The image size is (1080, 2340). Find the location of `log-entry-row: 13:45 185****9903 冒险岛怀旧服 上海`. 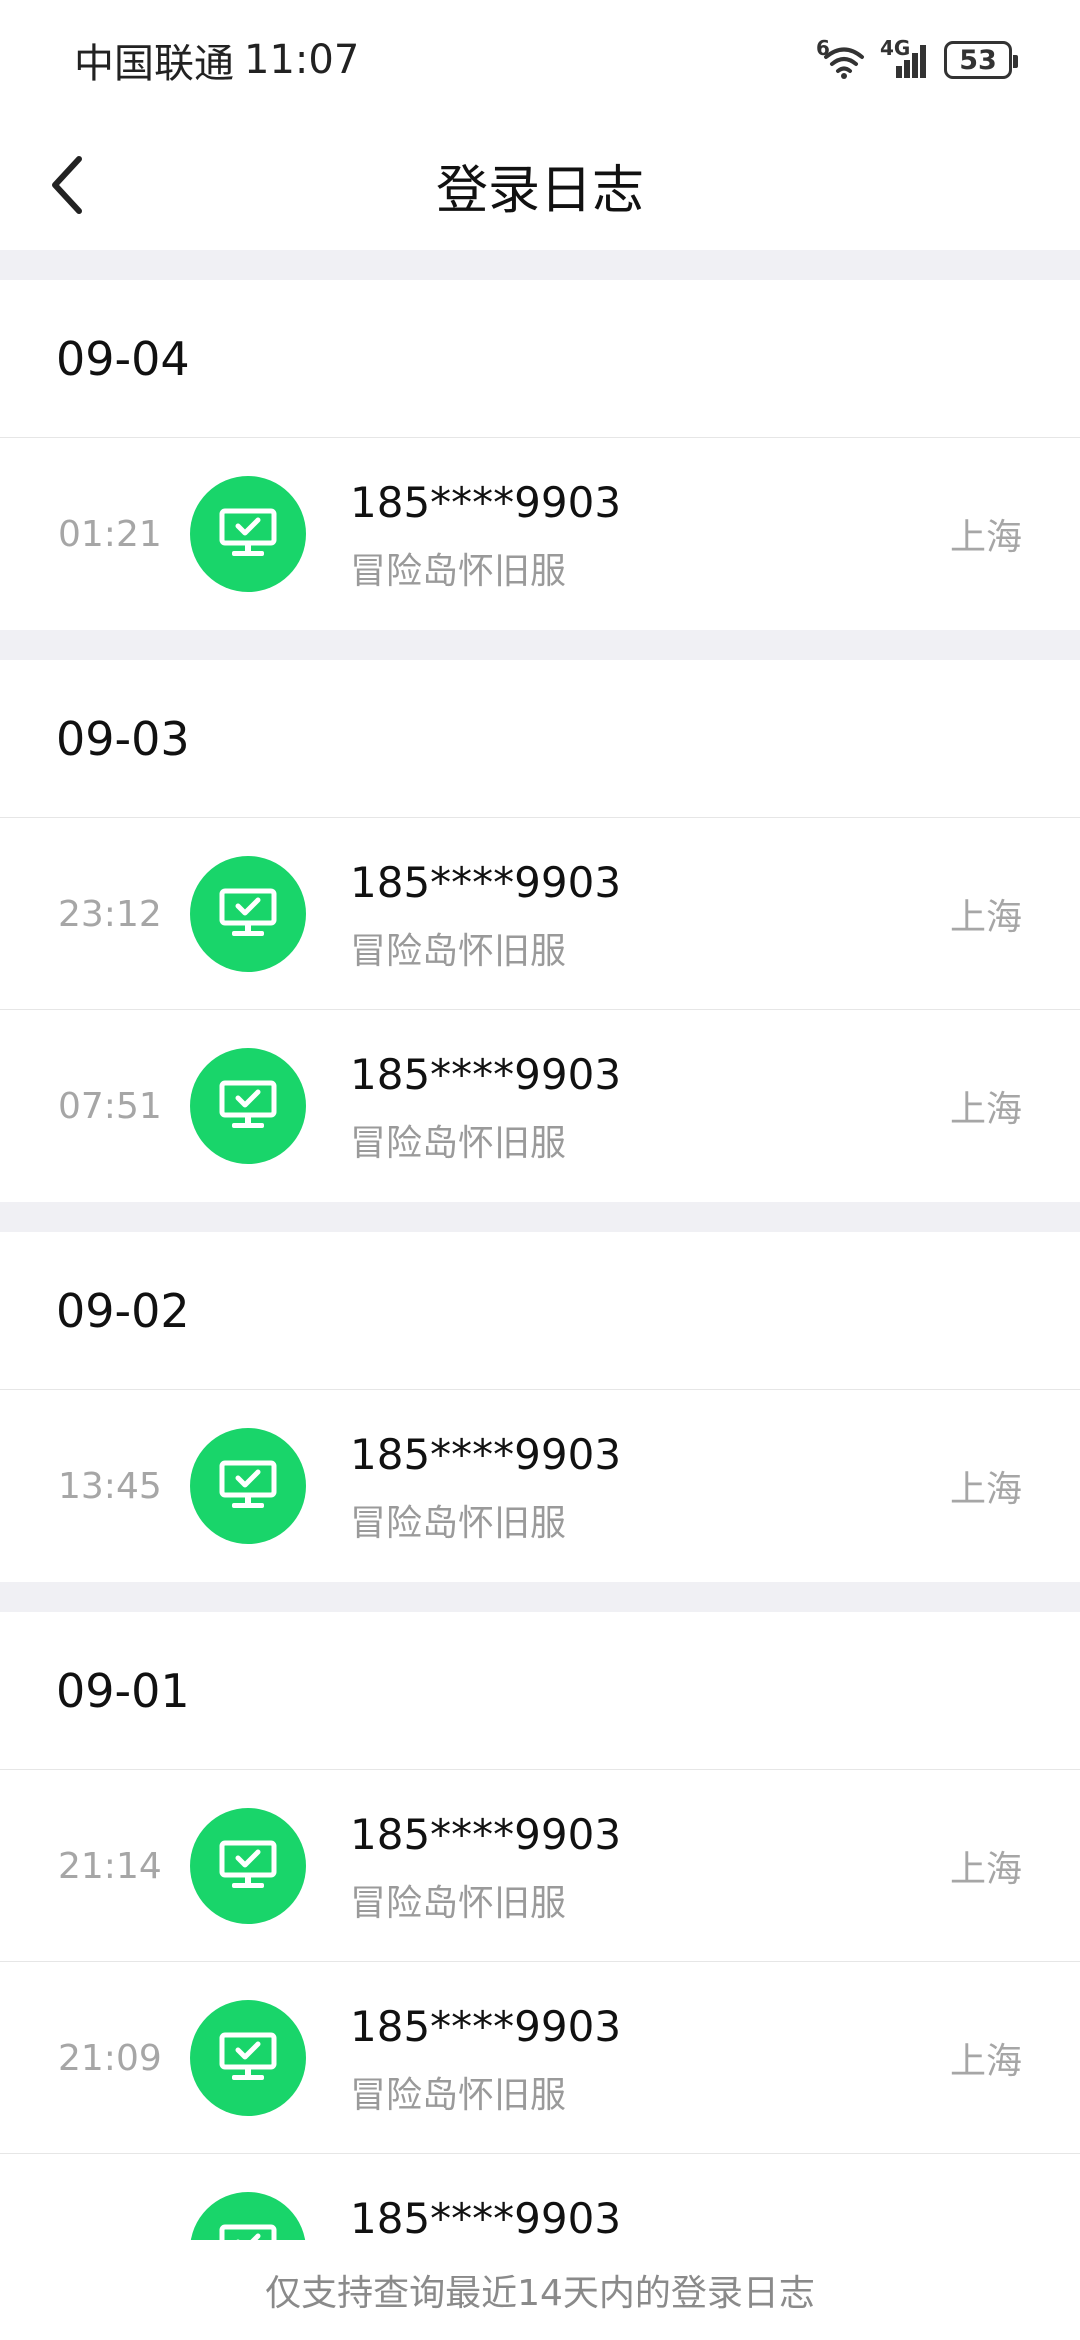

log-entry-row: 13:45 185****9903 冒险岛怀旧服 上海 is located at coordinates (540, 1486).